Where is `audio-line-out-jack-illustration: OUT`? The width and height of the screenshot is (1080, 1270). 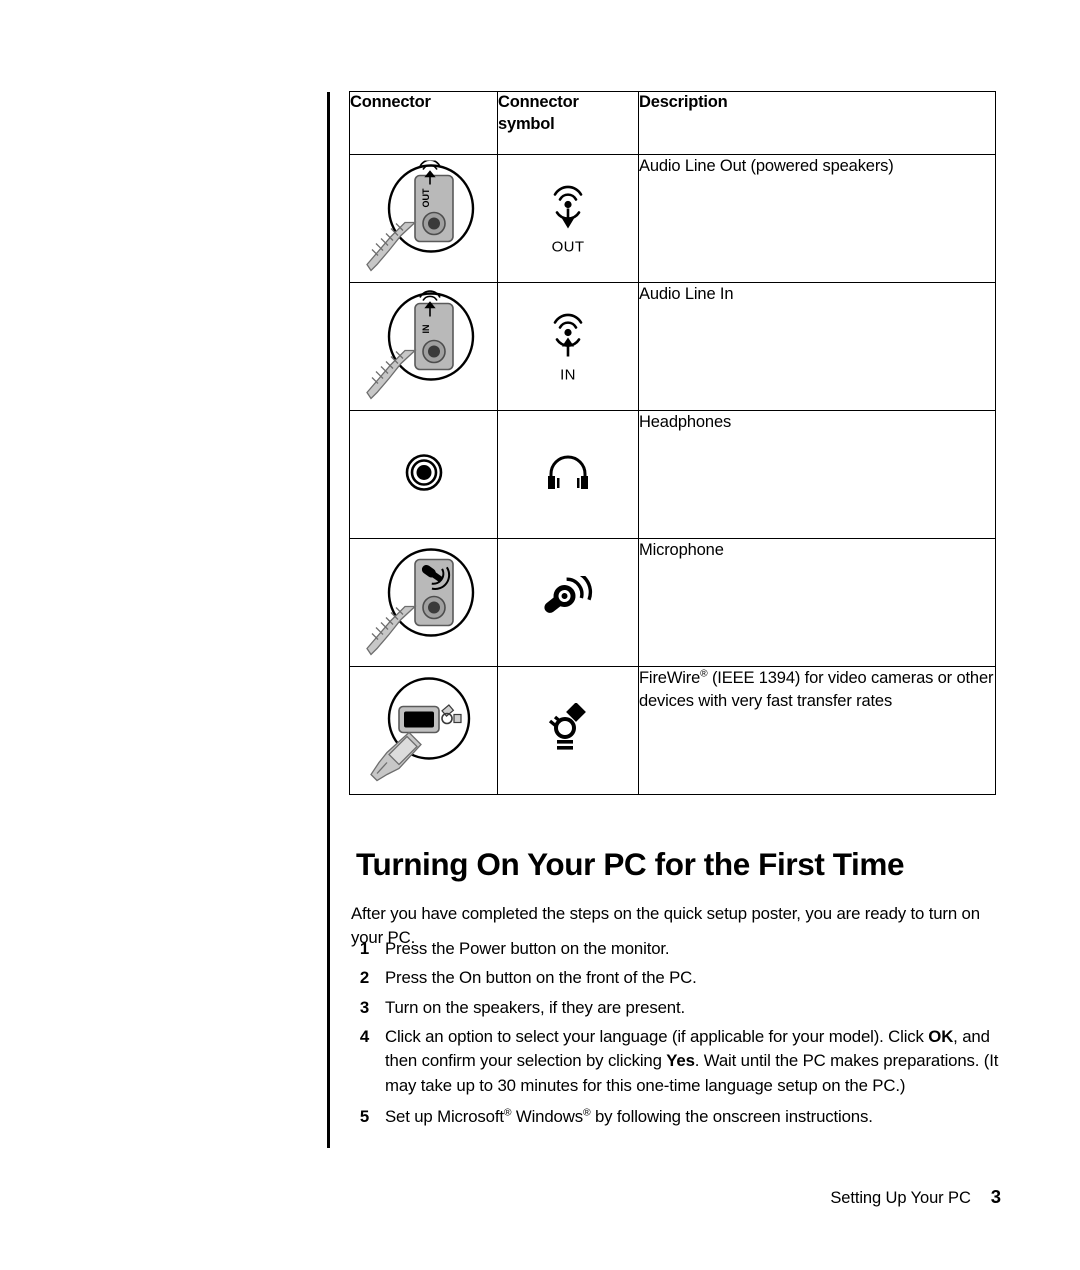 audio-line-out-jack-illustration: OUT is located at coordinates (424, 217).